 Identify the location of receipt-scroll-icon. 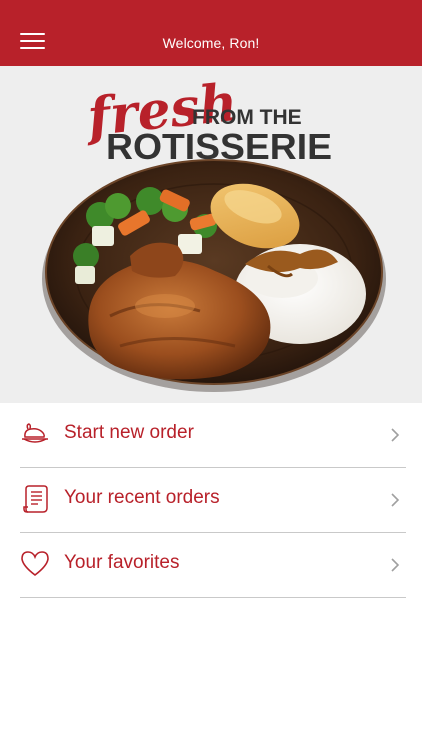
(35, 499).